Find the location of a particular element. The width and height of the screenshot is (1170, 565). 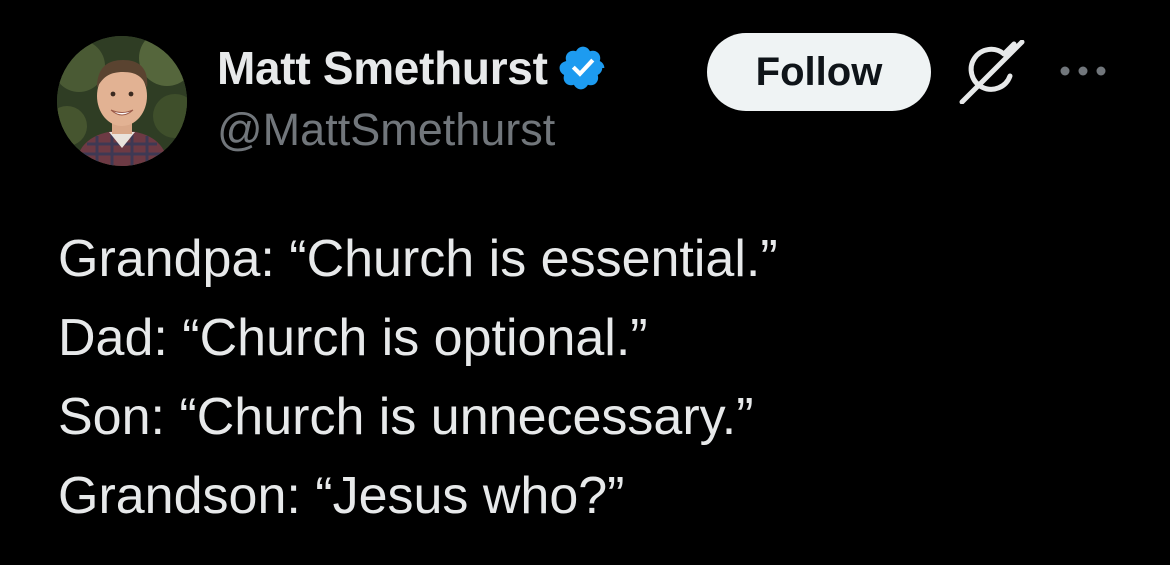

more-options-icon is located at coordinates (1083, 71).